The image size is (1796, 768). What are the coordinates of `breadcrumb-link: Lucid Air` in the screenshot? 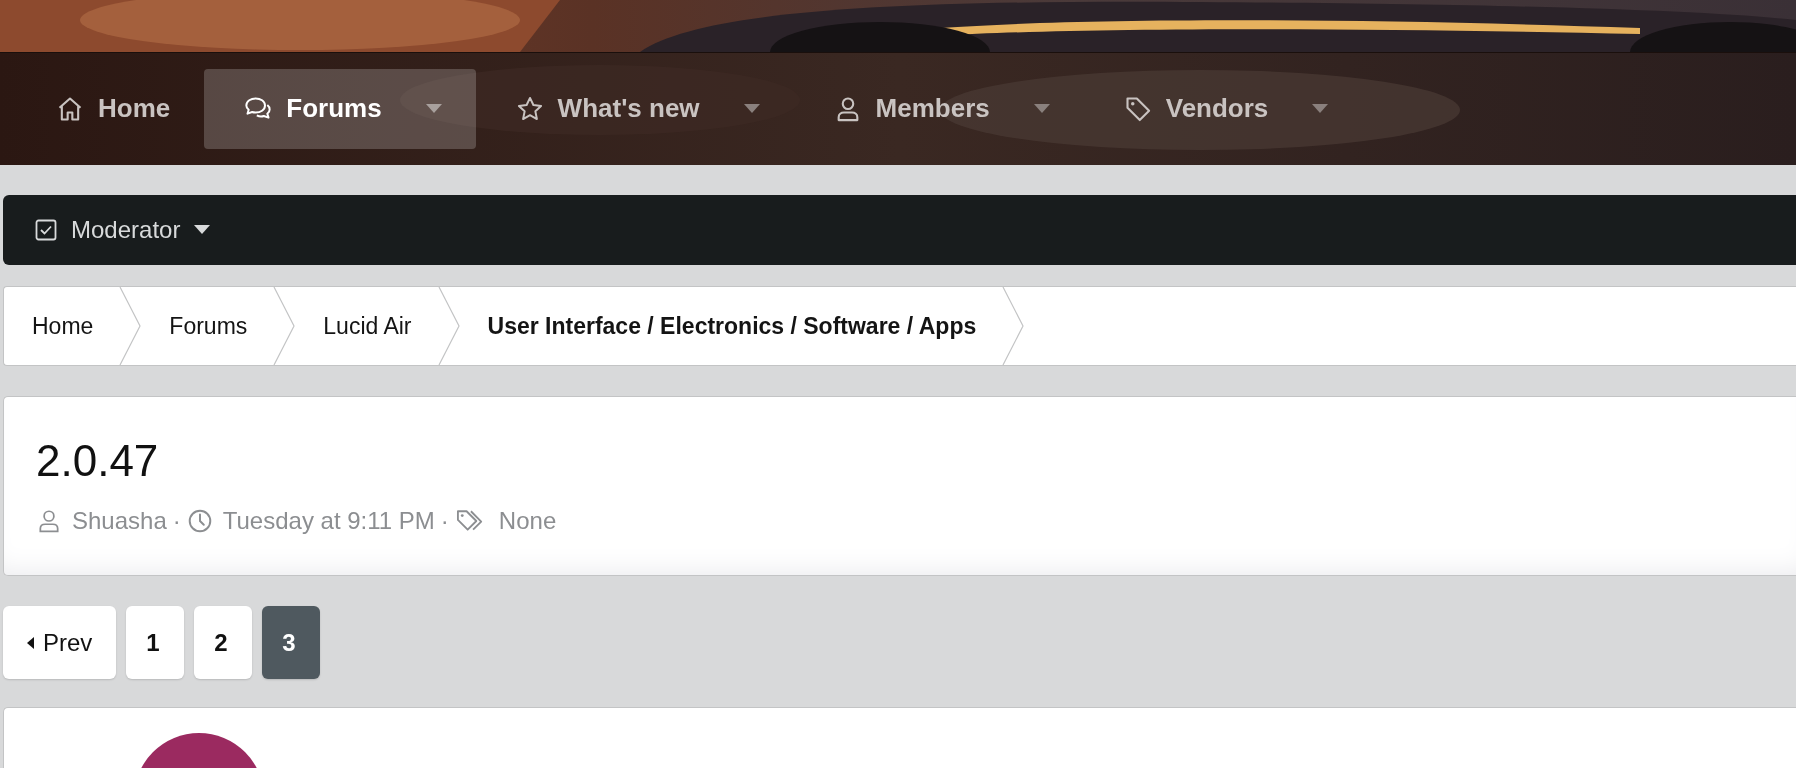 It's located at (366, 326).